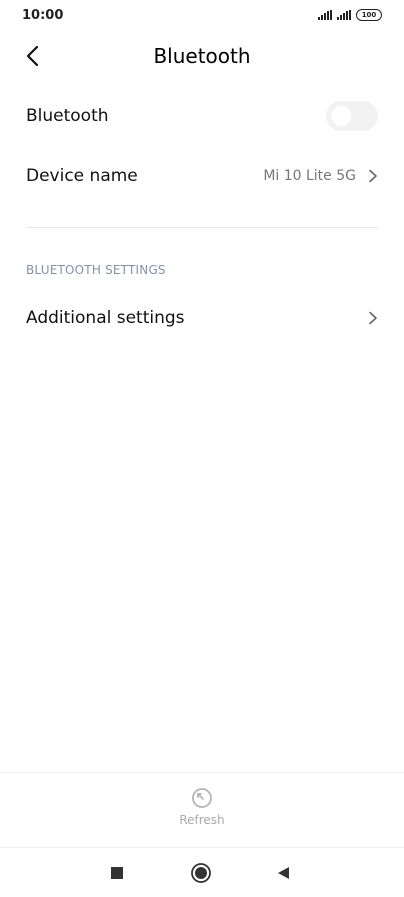  I want to click on header: Bluetooth, so click(202, 56).